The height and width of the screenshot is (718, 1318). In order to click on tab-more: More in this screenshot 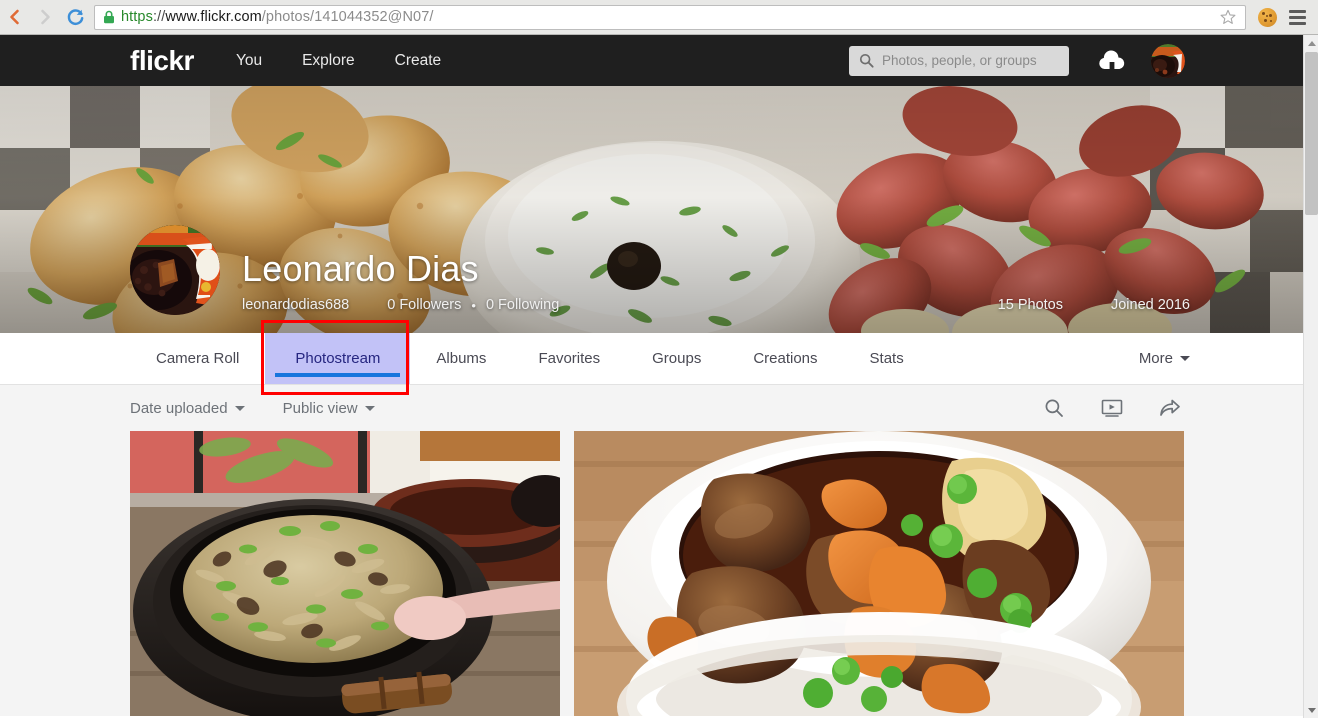, I will do `click(1164, 358)`.